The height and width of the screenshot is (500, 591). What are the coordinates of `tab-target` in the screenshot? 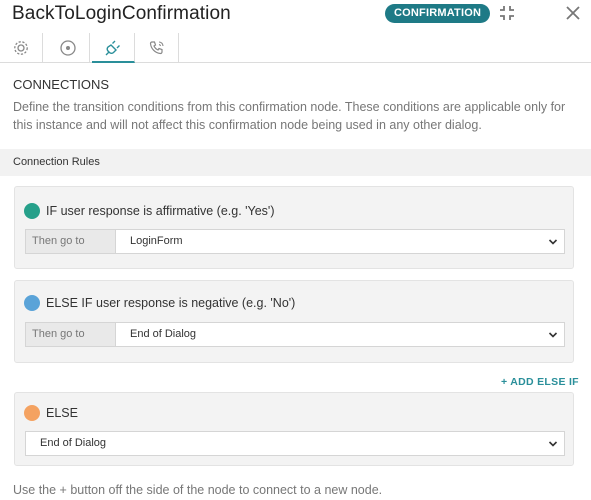 It's located at (68, 47).